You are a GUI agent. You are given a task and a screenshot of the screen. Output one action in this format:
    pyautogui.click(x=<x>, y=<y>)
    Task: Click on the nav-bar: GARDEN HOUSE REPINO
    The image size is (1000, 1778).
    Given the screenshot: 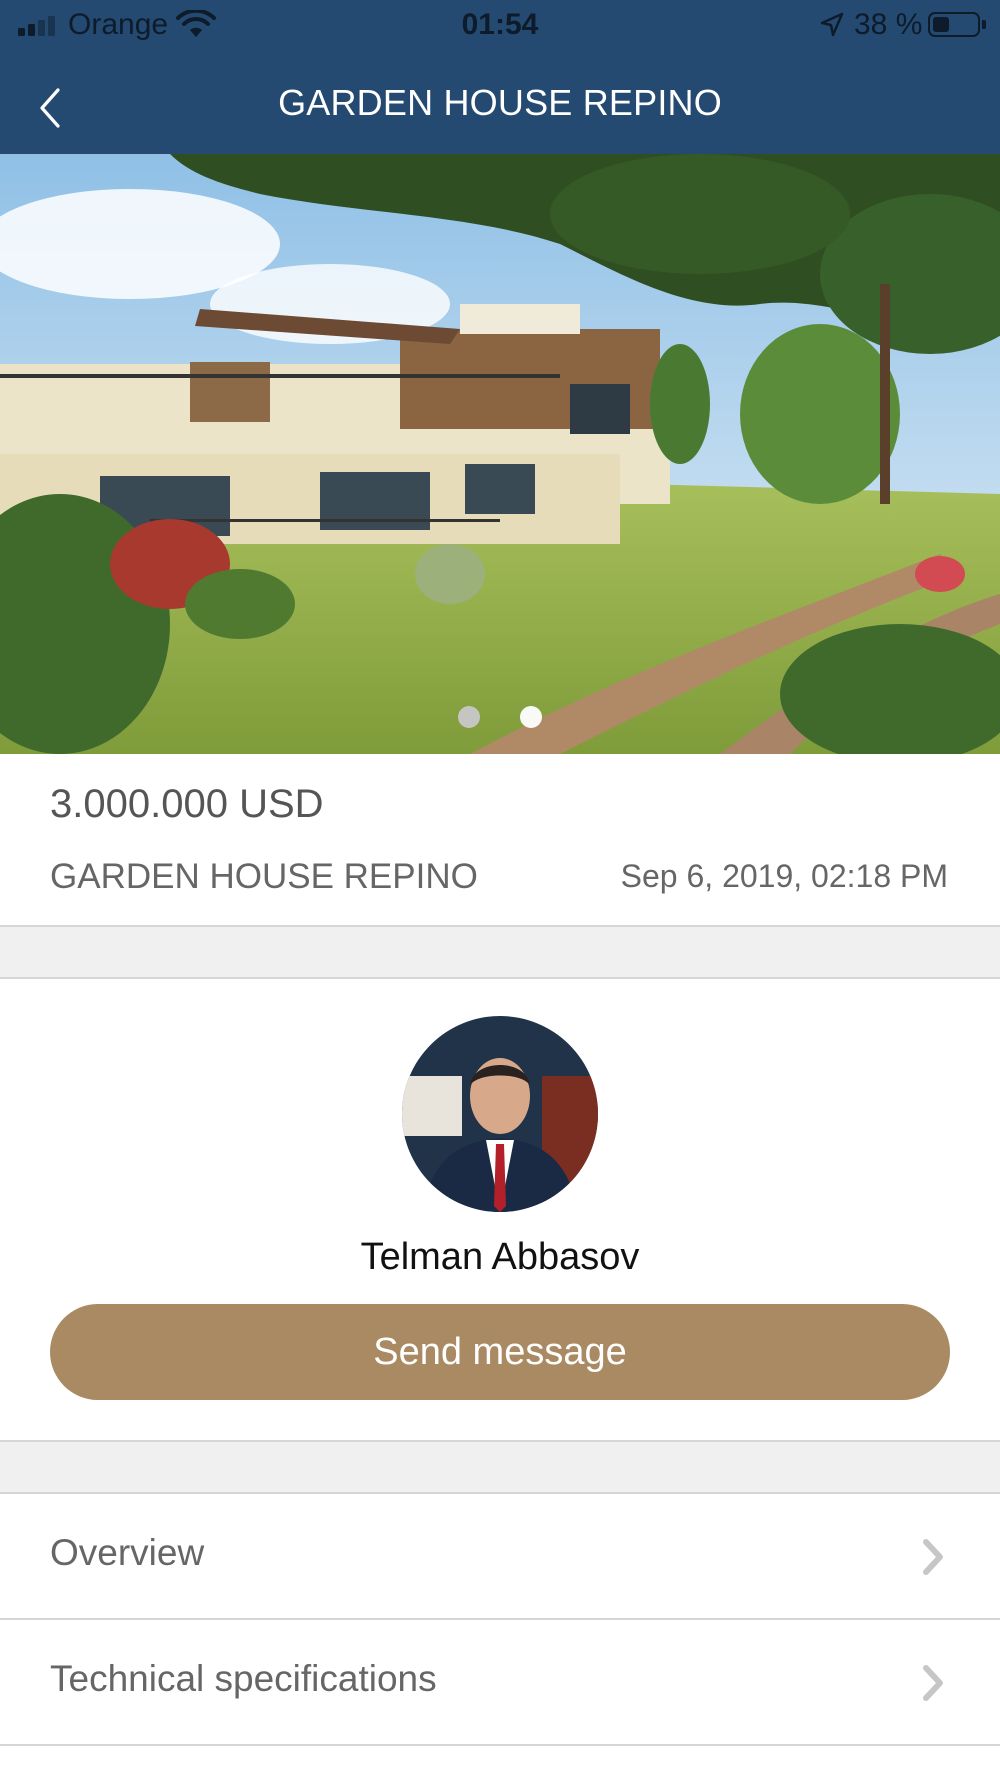 What is the action you would take?
    pyautogui.click(x=500, y=107)
    